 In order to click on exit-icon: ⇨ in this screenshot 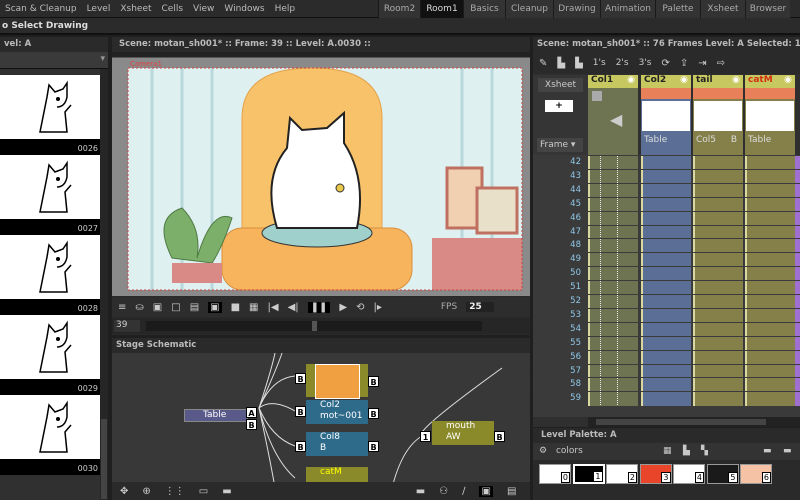, I will do `click(721, 63)`.